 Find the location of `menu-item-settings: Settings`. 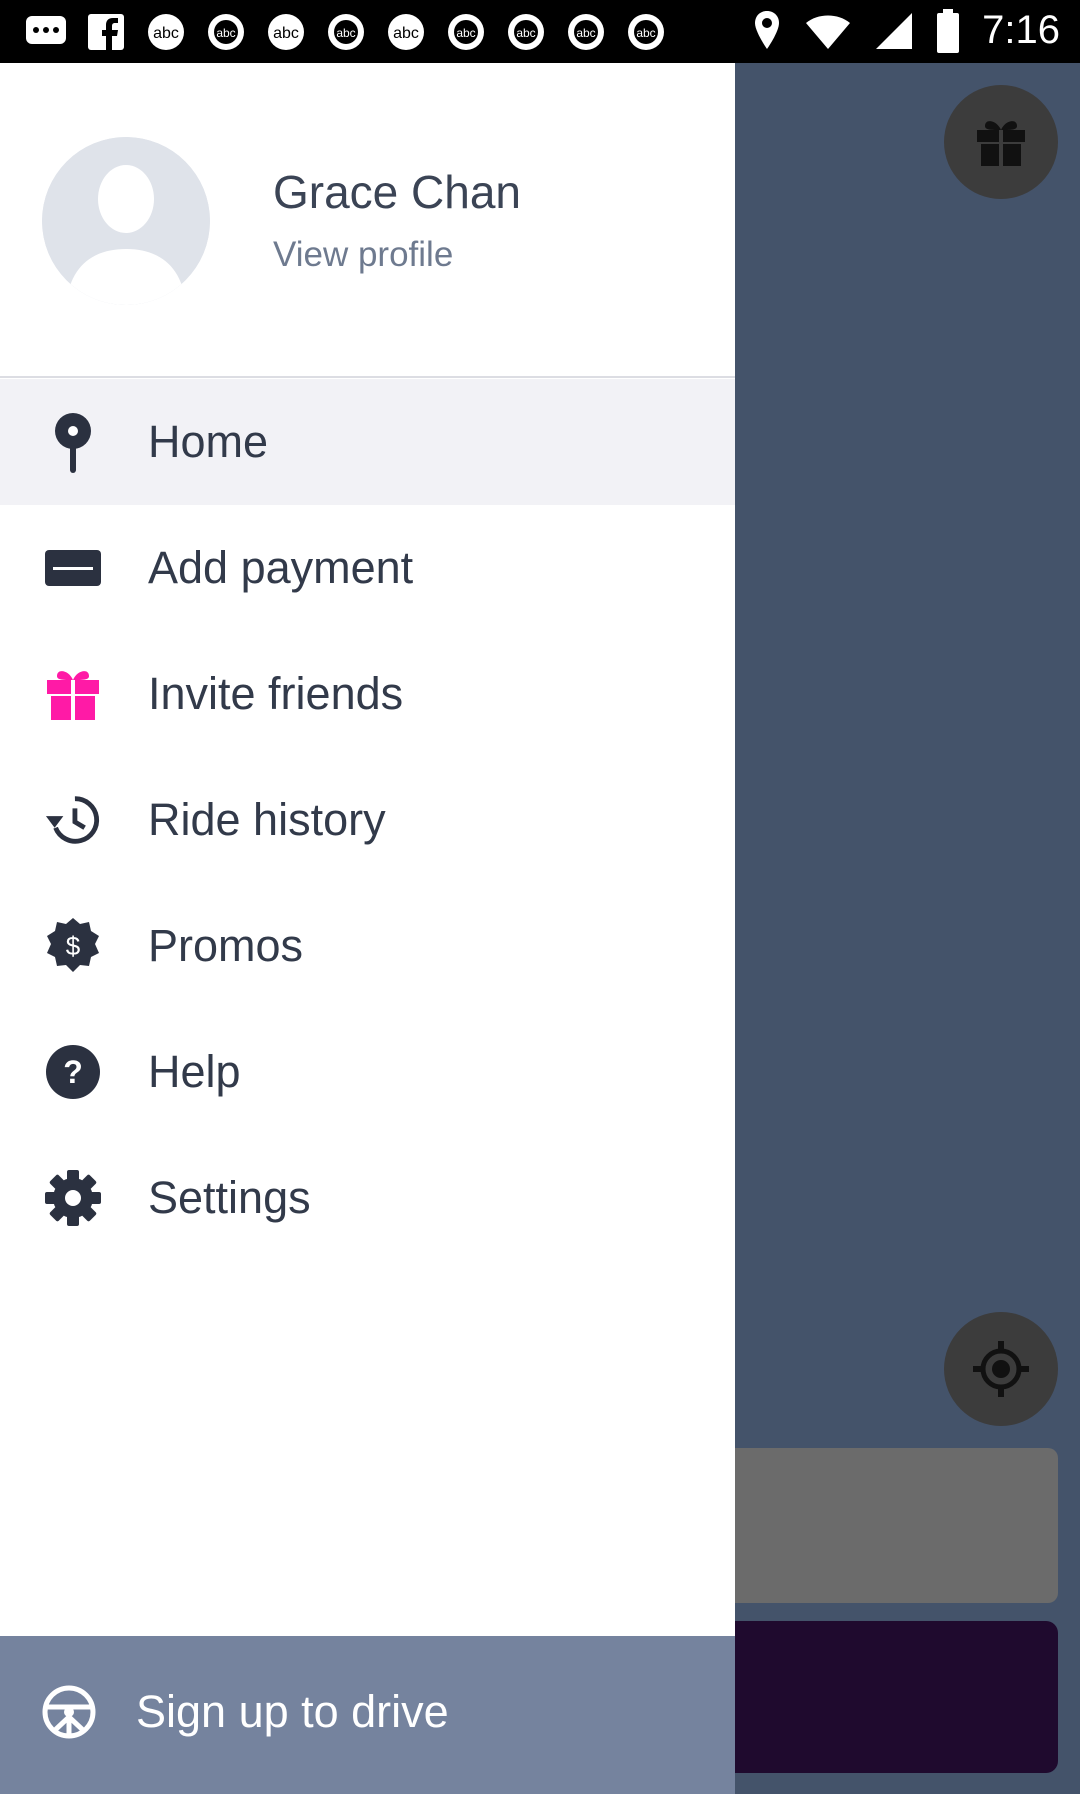

menu-item-settings: Settings is located at coordinates (367, 1198).